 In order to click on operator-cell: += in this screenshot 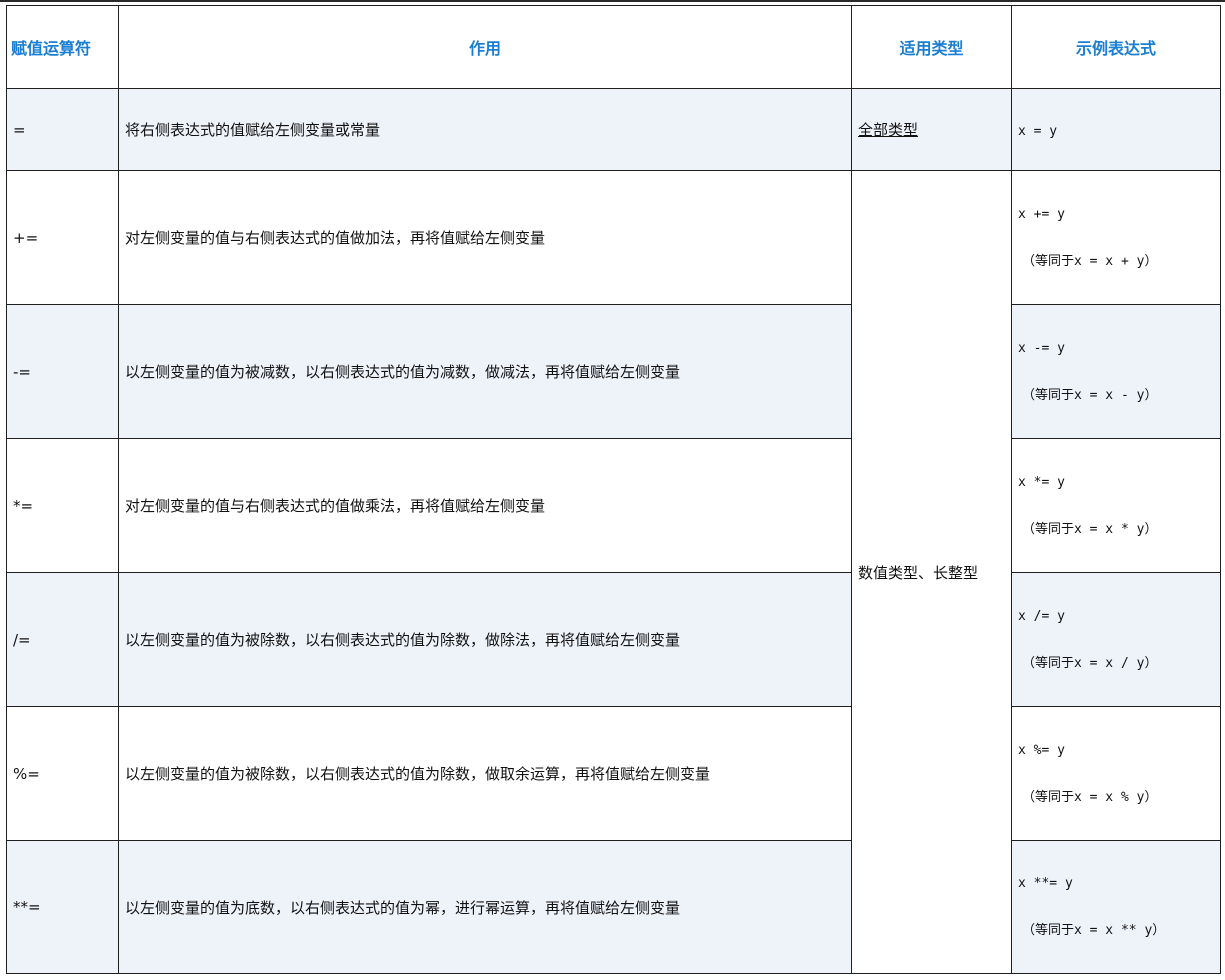, I will do `click(62, 237)`.